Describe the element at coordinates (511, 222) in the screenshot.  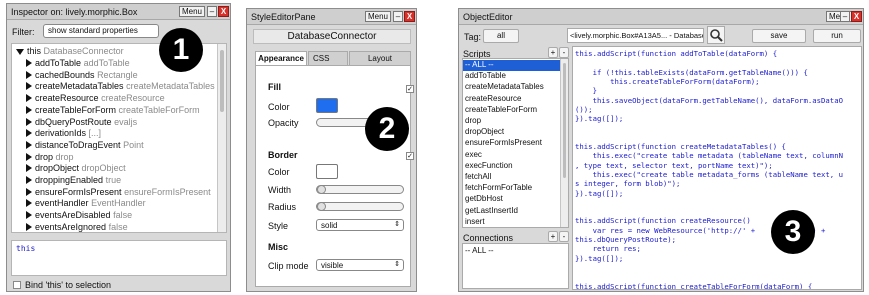
I see `script-item: insert` at that location.